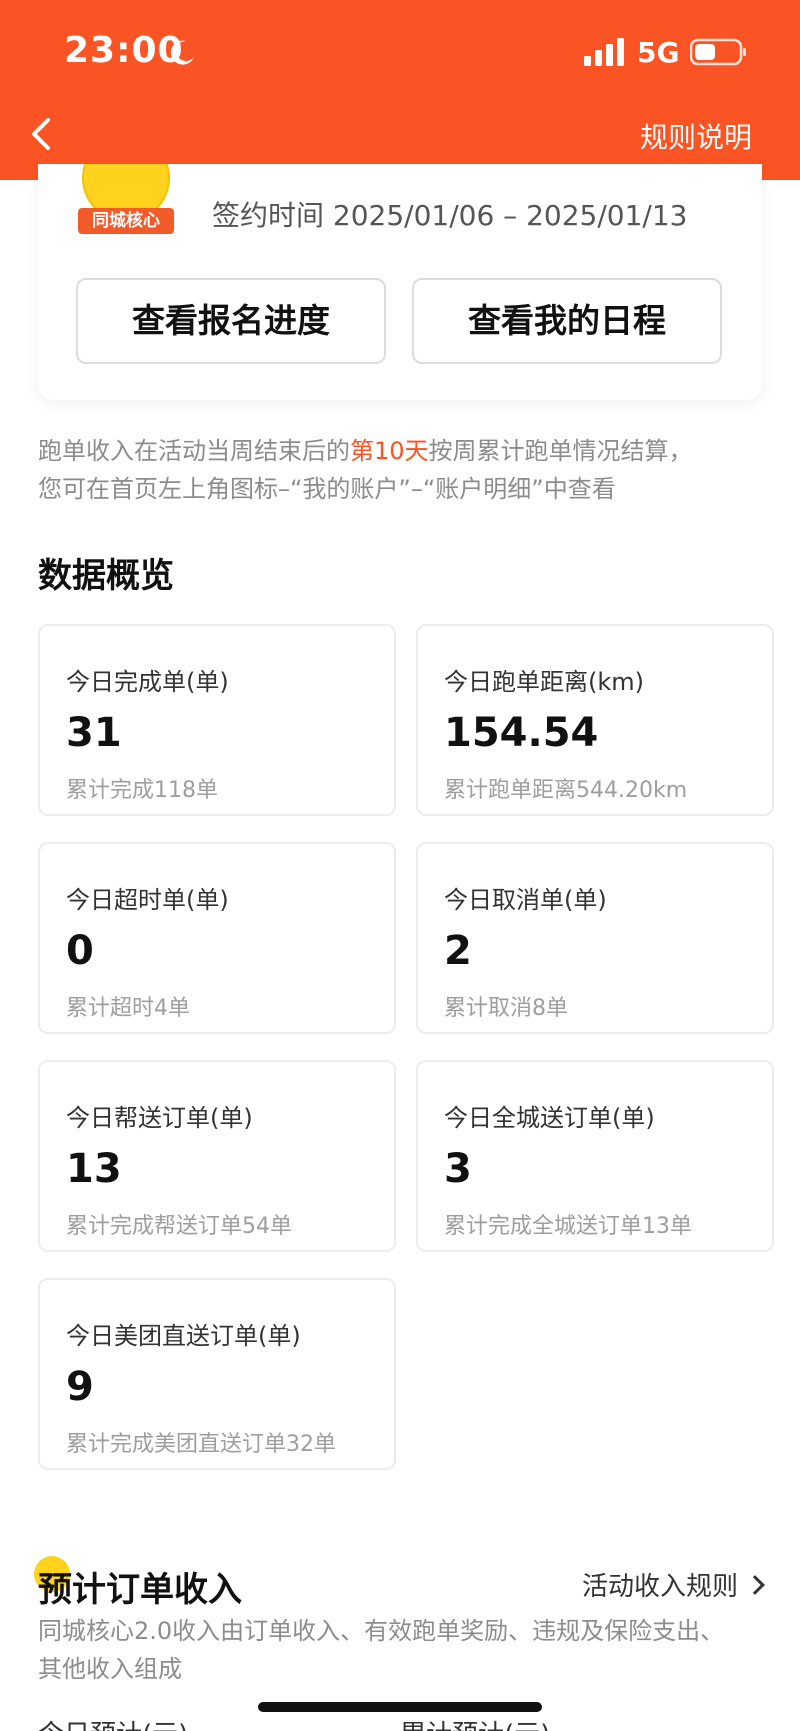 This screenshot has width=800, height=1731. Describe the element at coordinates (142, 790) in the screenshot. I see `stat-sub: 累计完成118单` at that location.